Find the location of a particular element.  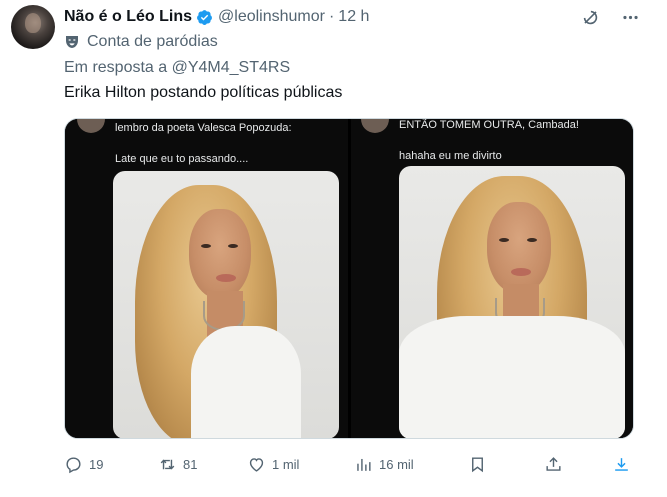

bookmark-icon is located at coordinates (477, 464).